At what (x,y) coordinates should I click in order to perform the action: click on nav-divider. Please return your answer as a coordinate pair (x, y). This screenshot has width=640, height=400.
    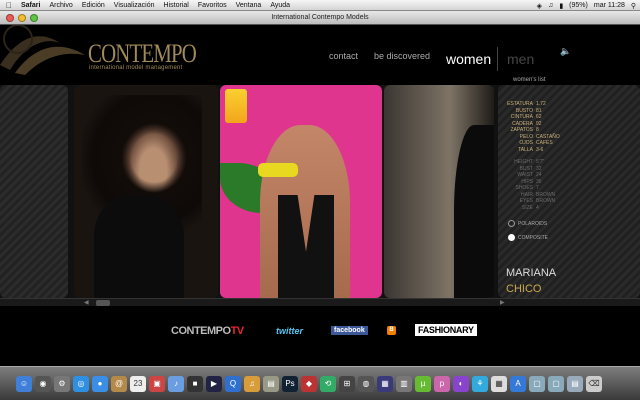
    Looking at the image, I should click on (497, 59).